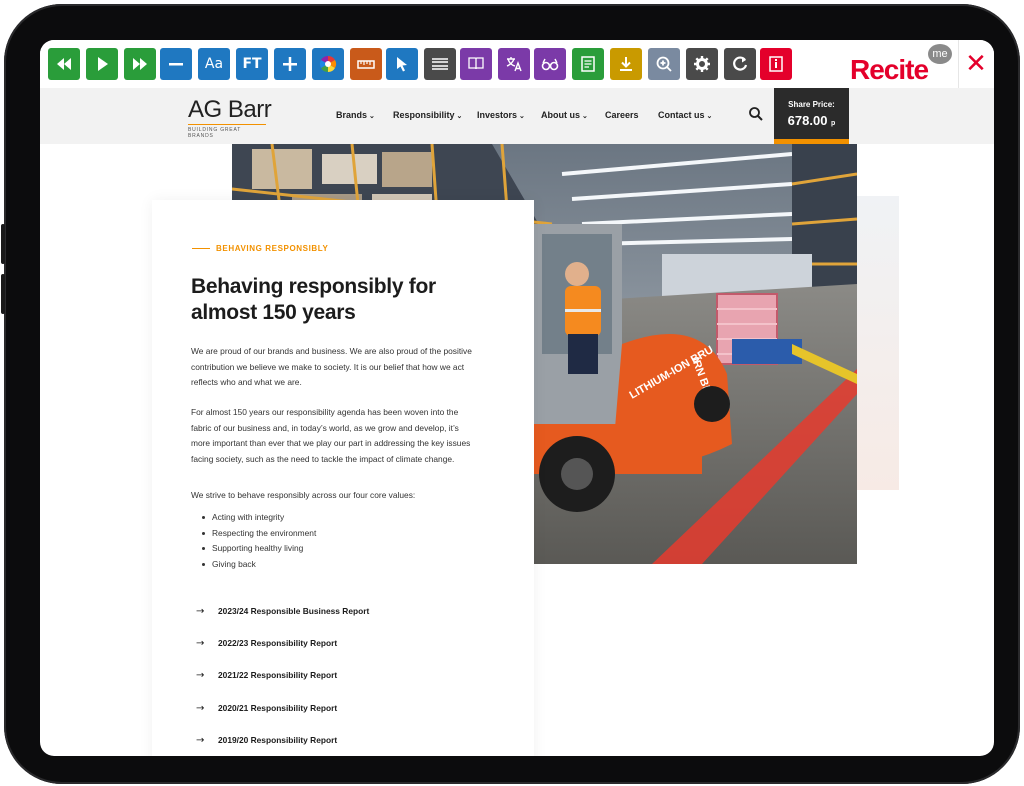  I want to click on share-price-widget: Share Price: 678.00 p, so click(811, 116).